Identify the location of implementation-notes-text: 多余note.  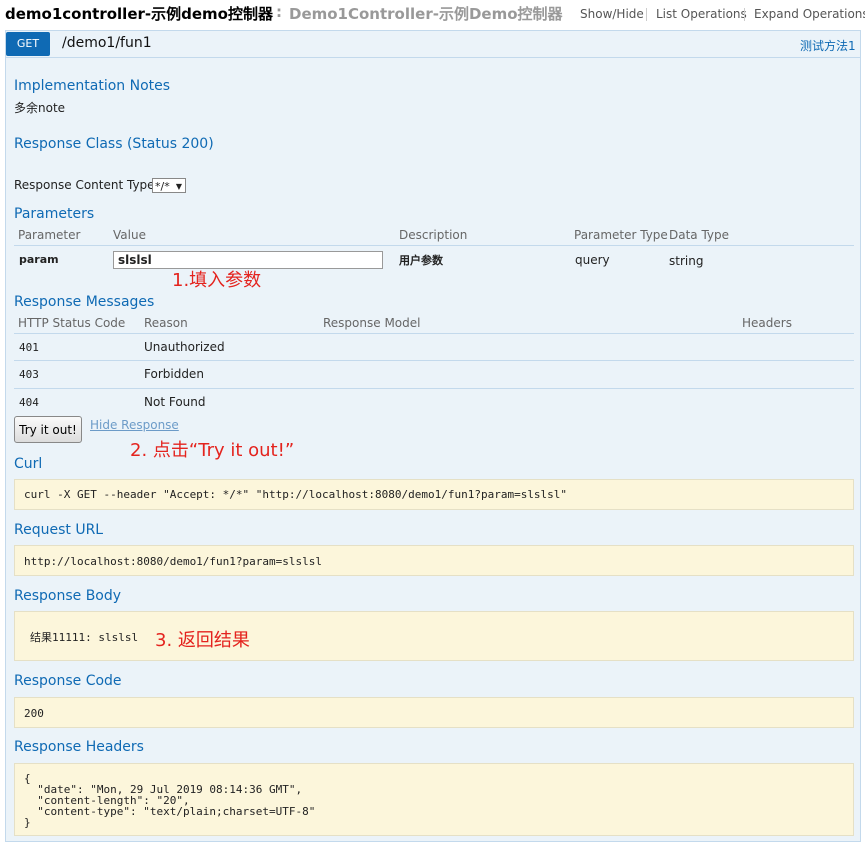
(40, 108).